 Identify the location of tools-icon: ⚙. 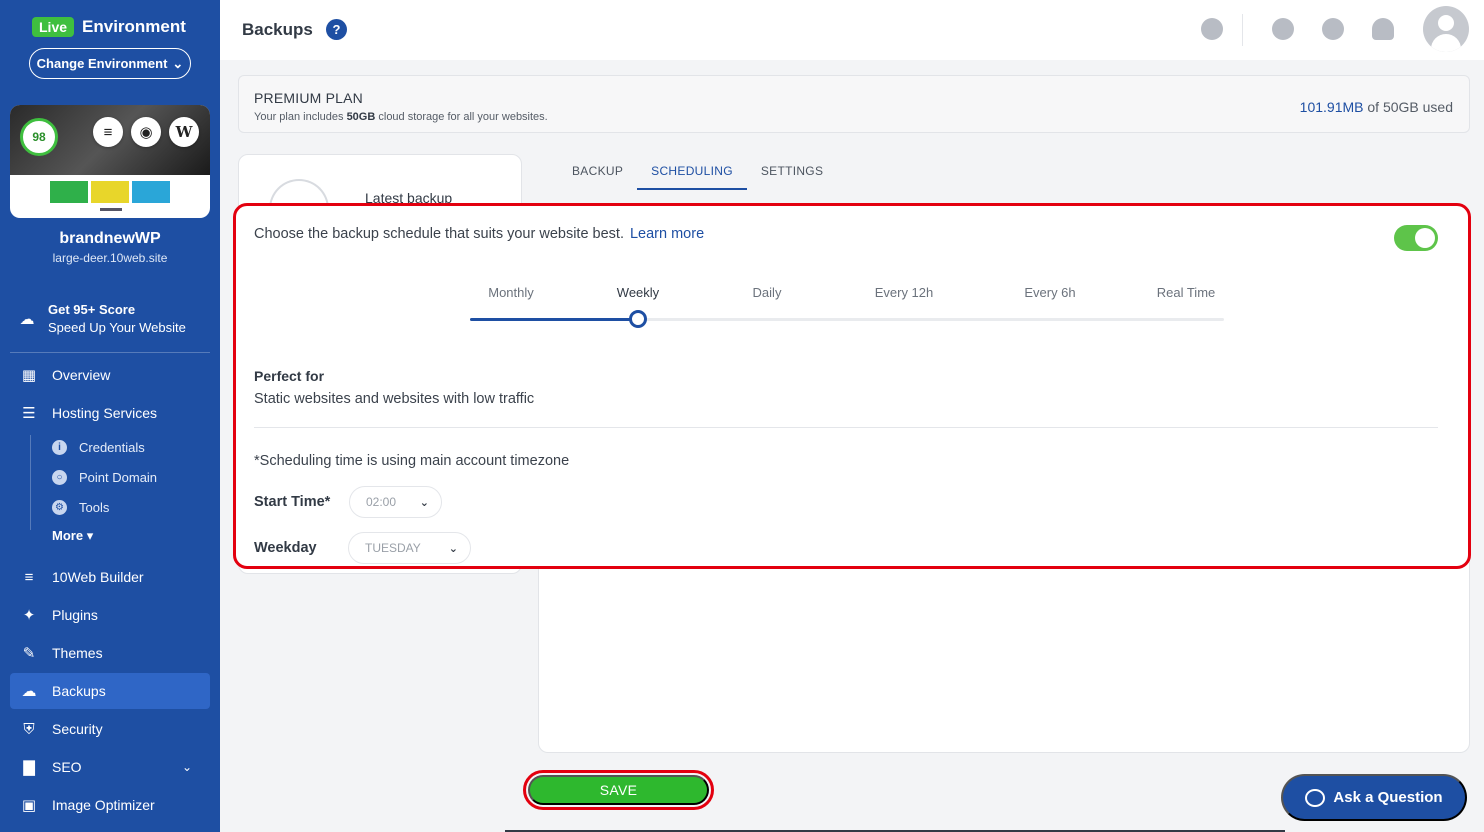
(59, 507).